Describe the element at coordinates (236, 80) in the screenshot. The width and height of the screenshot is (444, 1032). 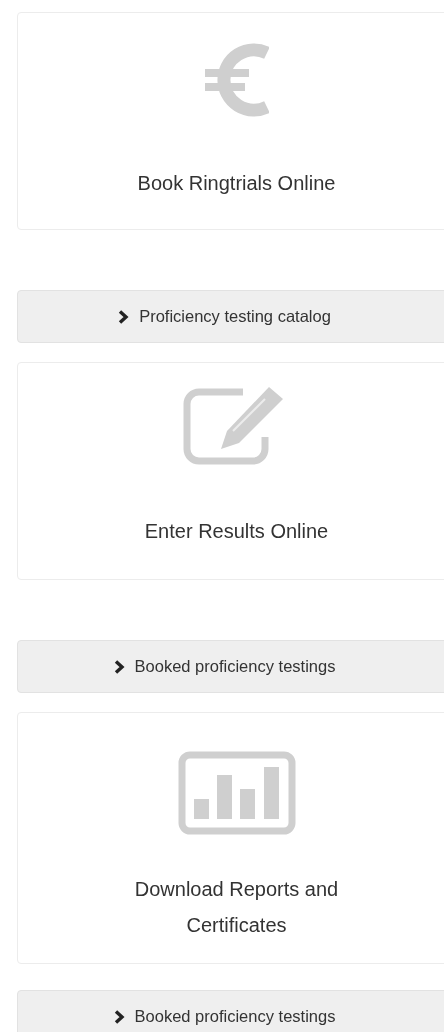
I see `euro-icon` at that location.